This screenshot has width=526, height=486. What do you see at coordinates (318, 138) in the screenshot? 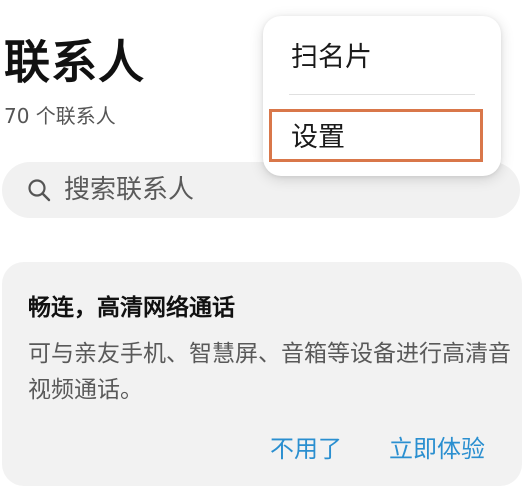
I see `menu-item-settings: 设置` at bounding box center [318, 138].